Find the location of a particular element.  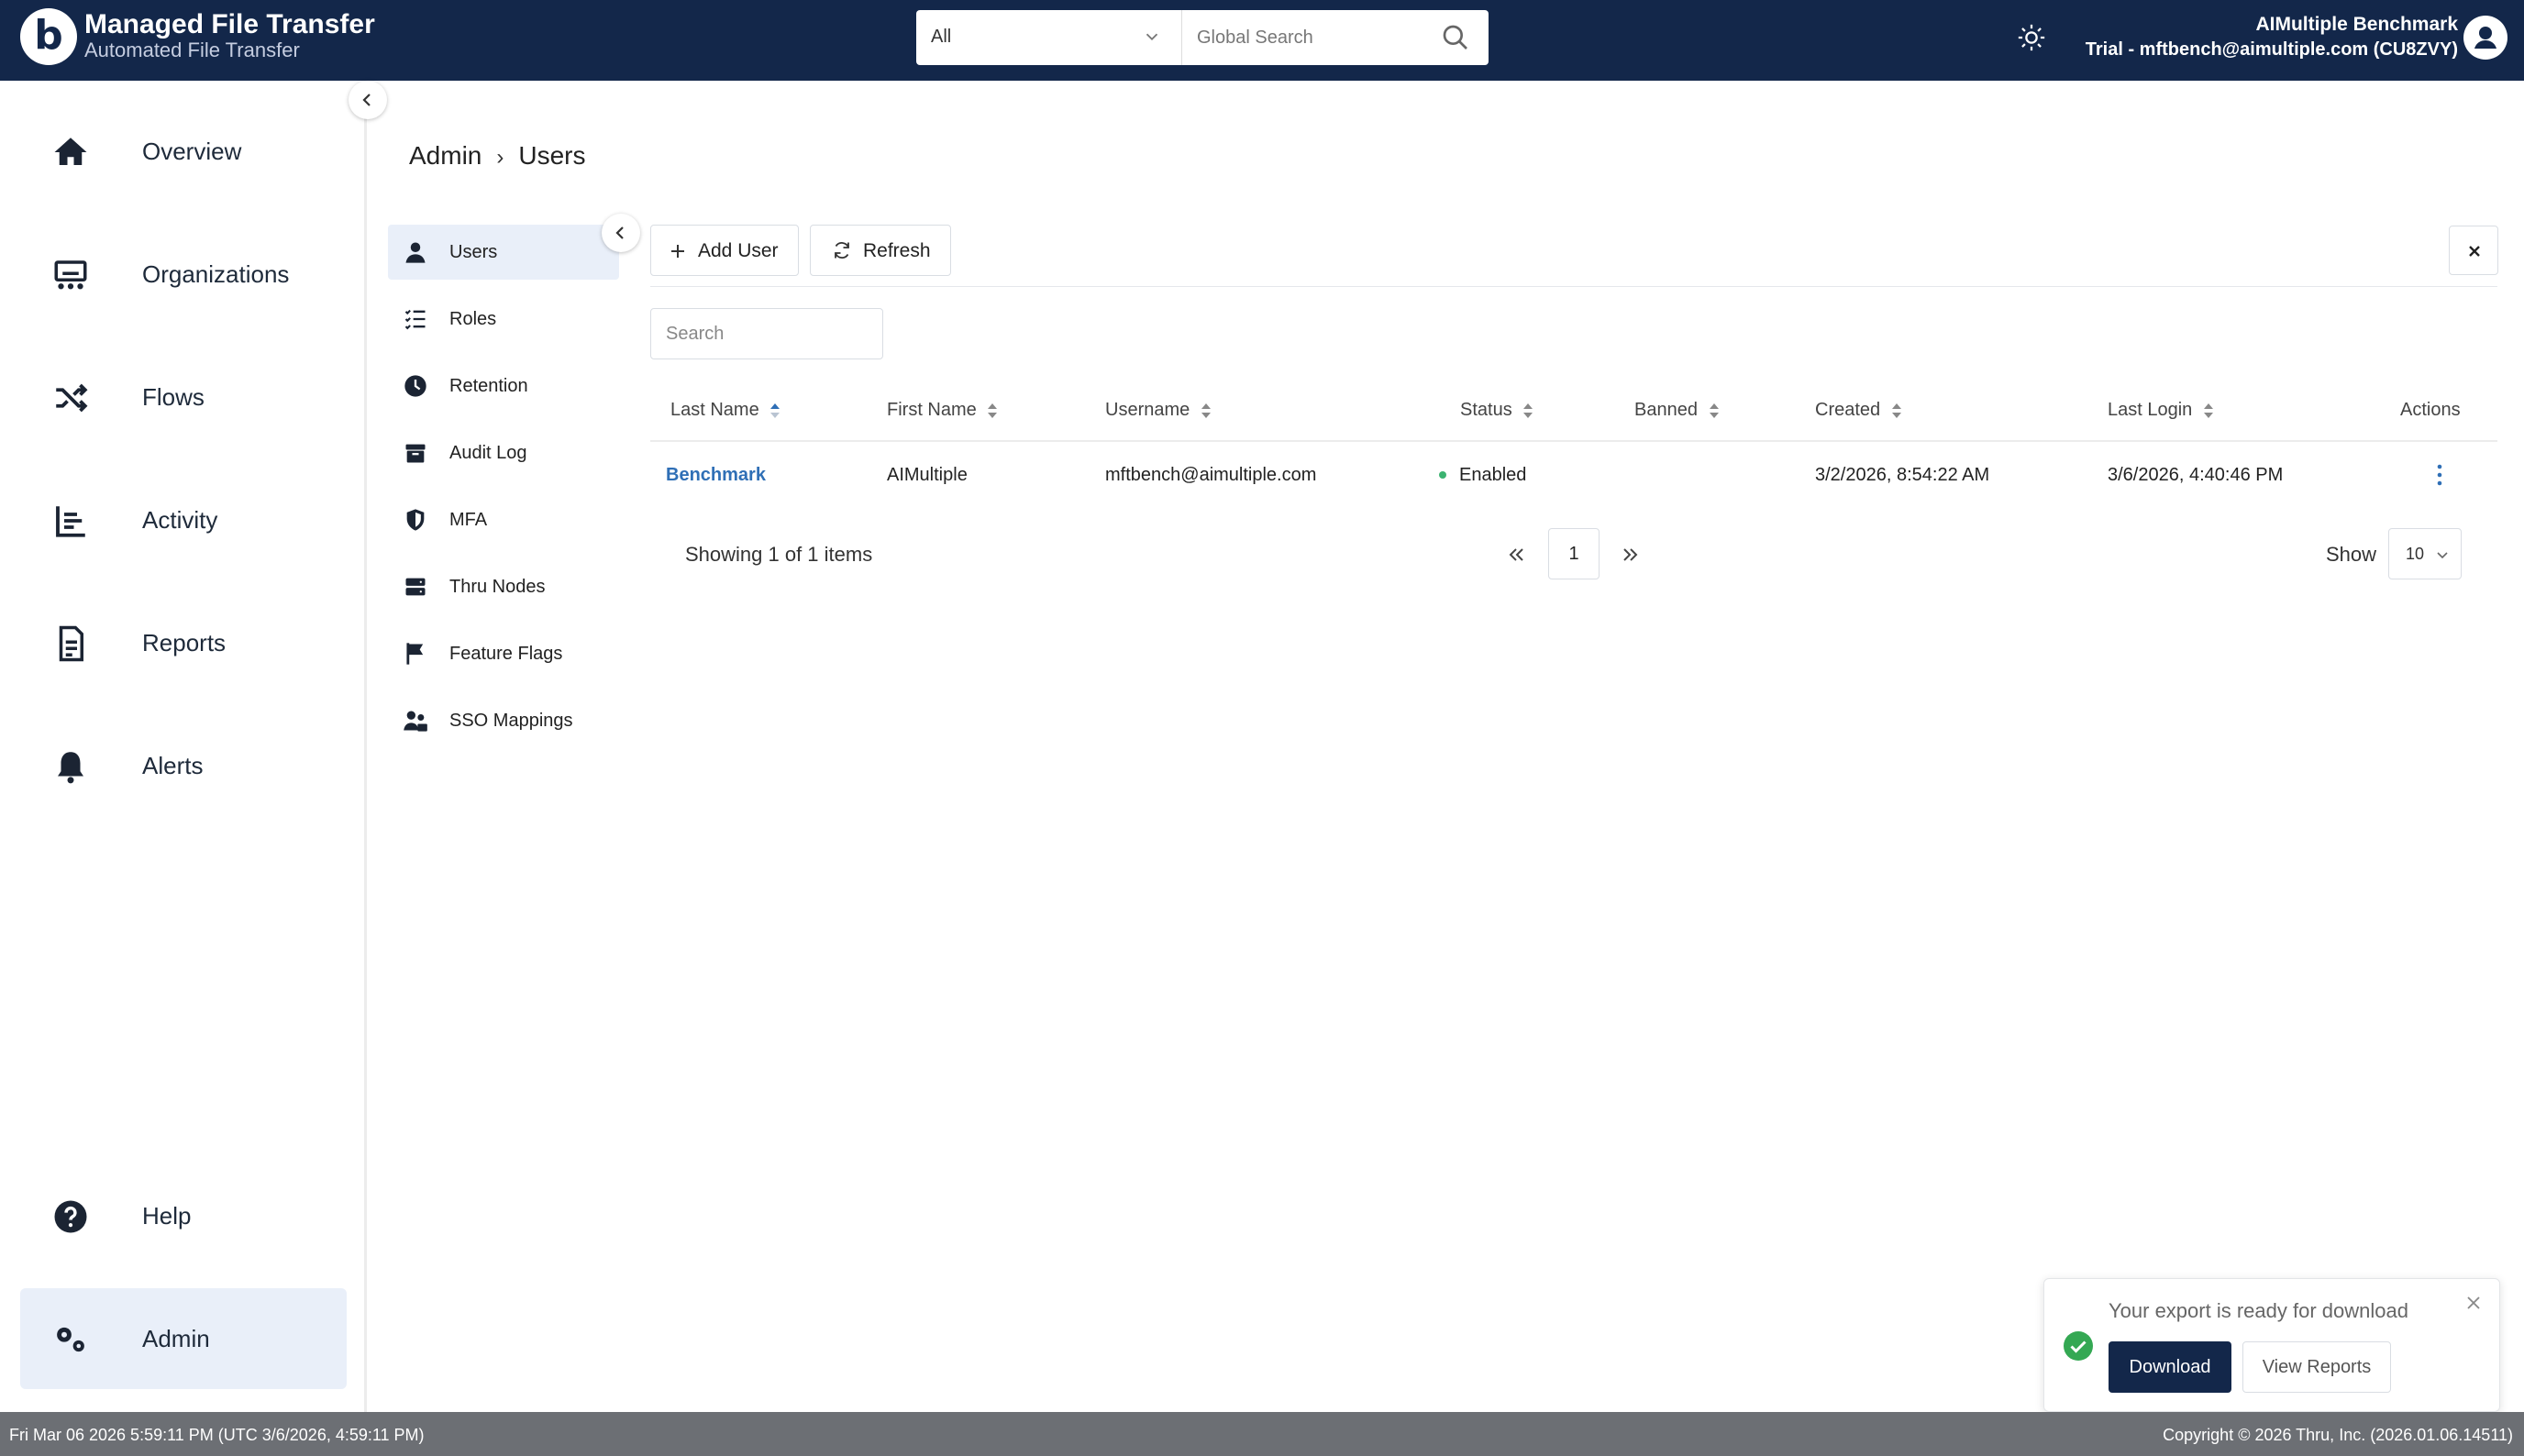

first-page-icon is located at coordinates (1516, 554).